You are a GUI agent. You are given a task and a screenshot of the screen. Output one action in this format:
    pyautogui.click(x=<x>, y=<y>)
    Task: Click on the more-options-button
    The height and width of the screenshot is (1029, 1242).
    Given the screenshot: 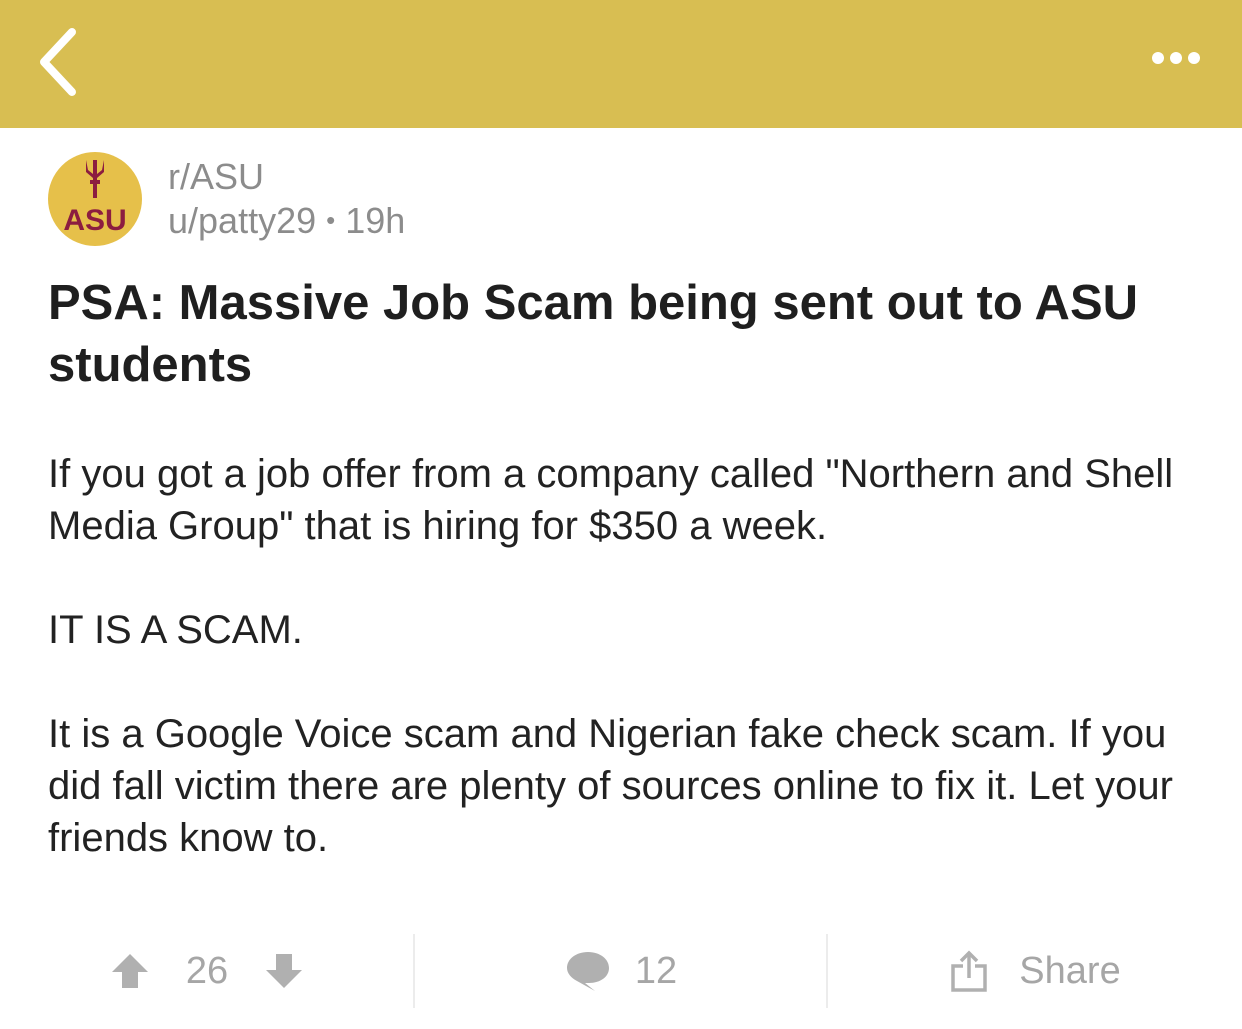 What is the action you would take?
    pyautogui.click(x=1176, y=58)
    